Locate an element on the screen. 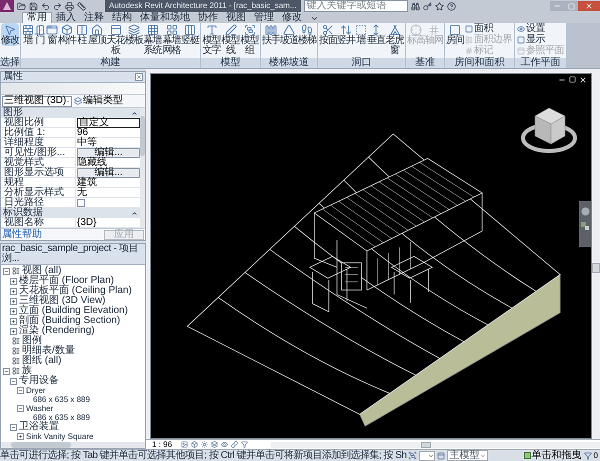  ruler-icon is located at coordinates (81, 6).